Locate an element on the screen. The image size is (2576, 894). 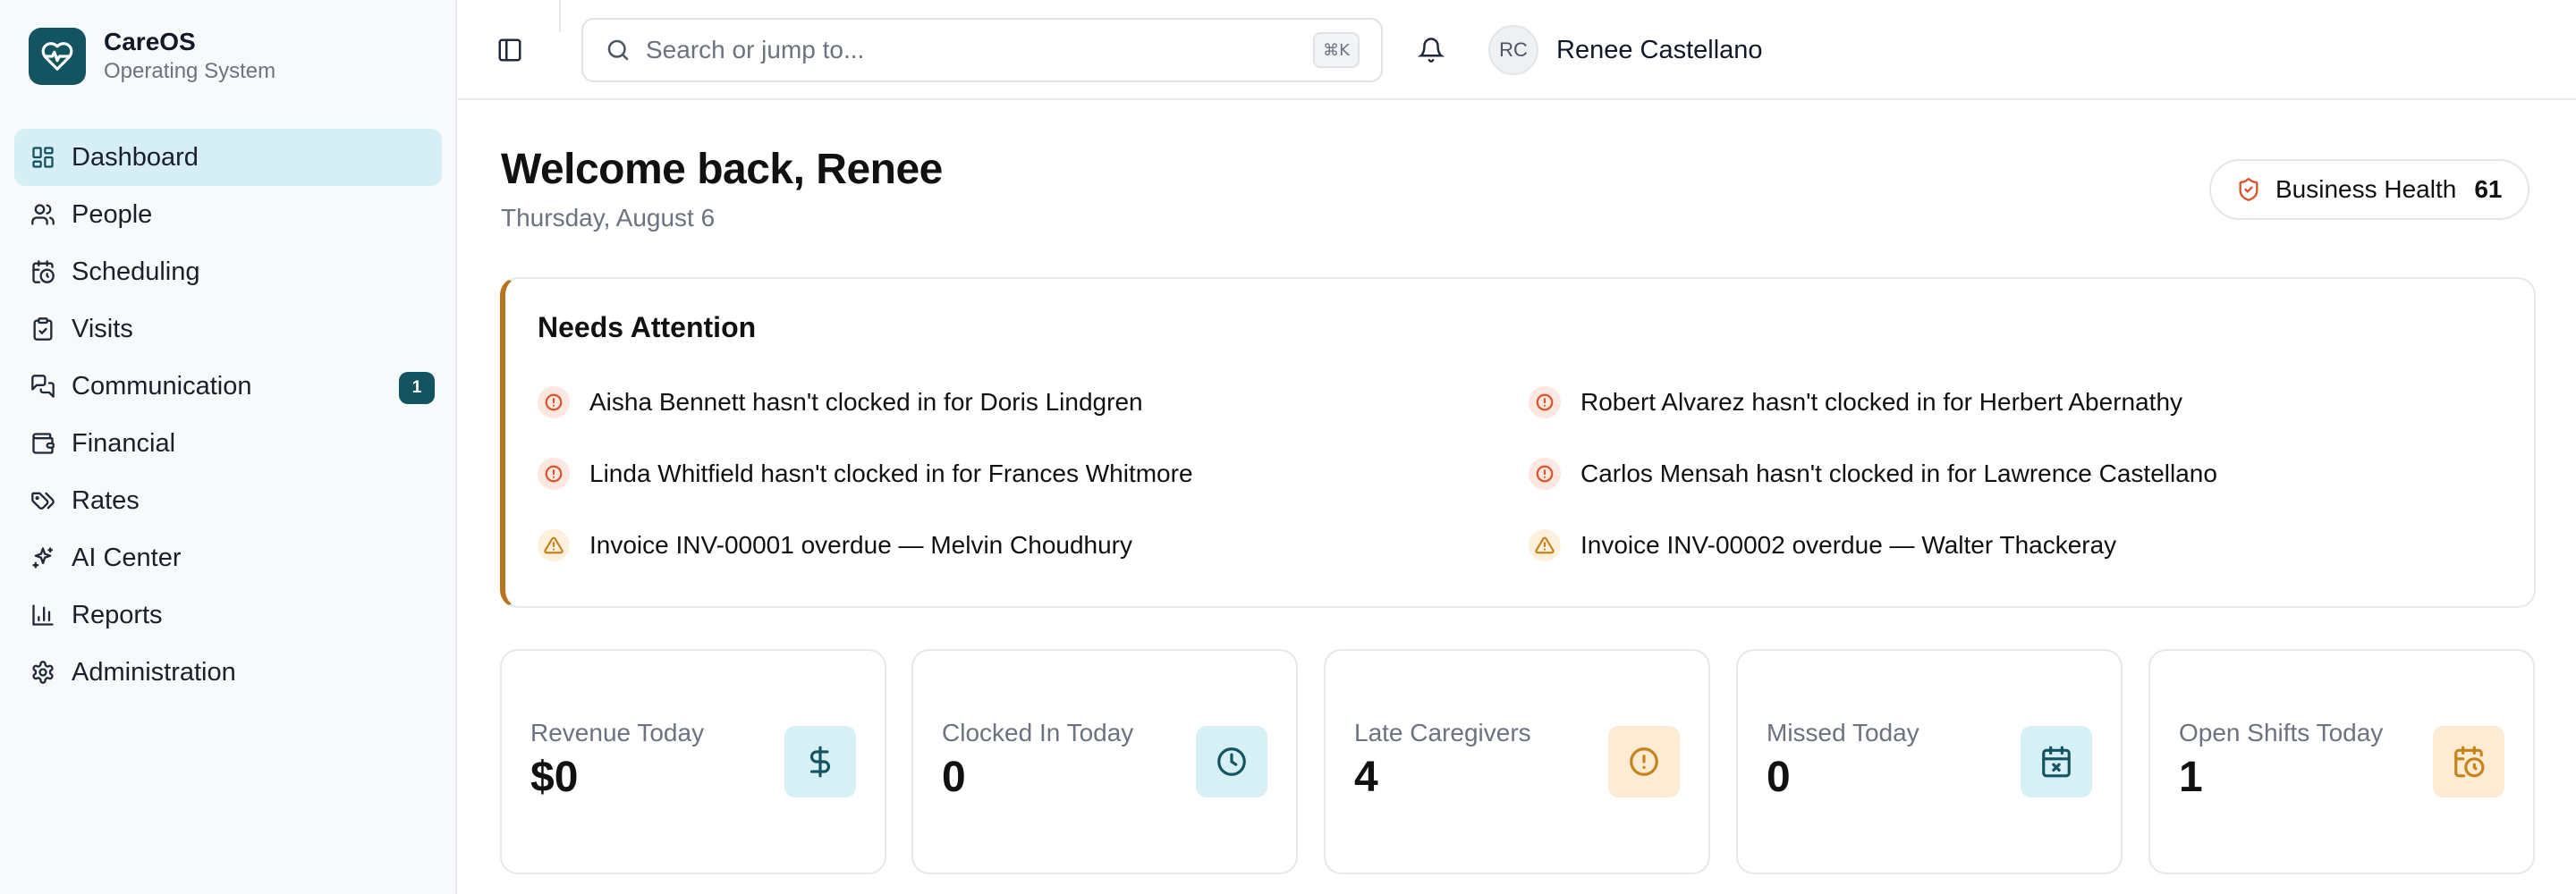
search-shortcut-hint: ⌘K is located at coordinates (1336, 50).